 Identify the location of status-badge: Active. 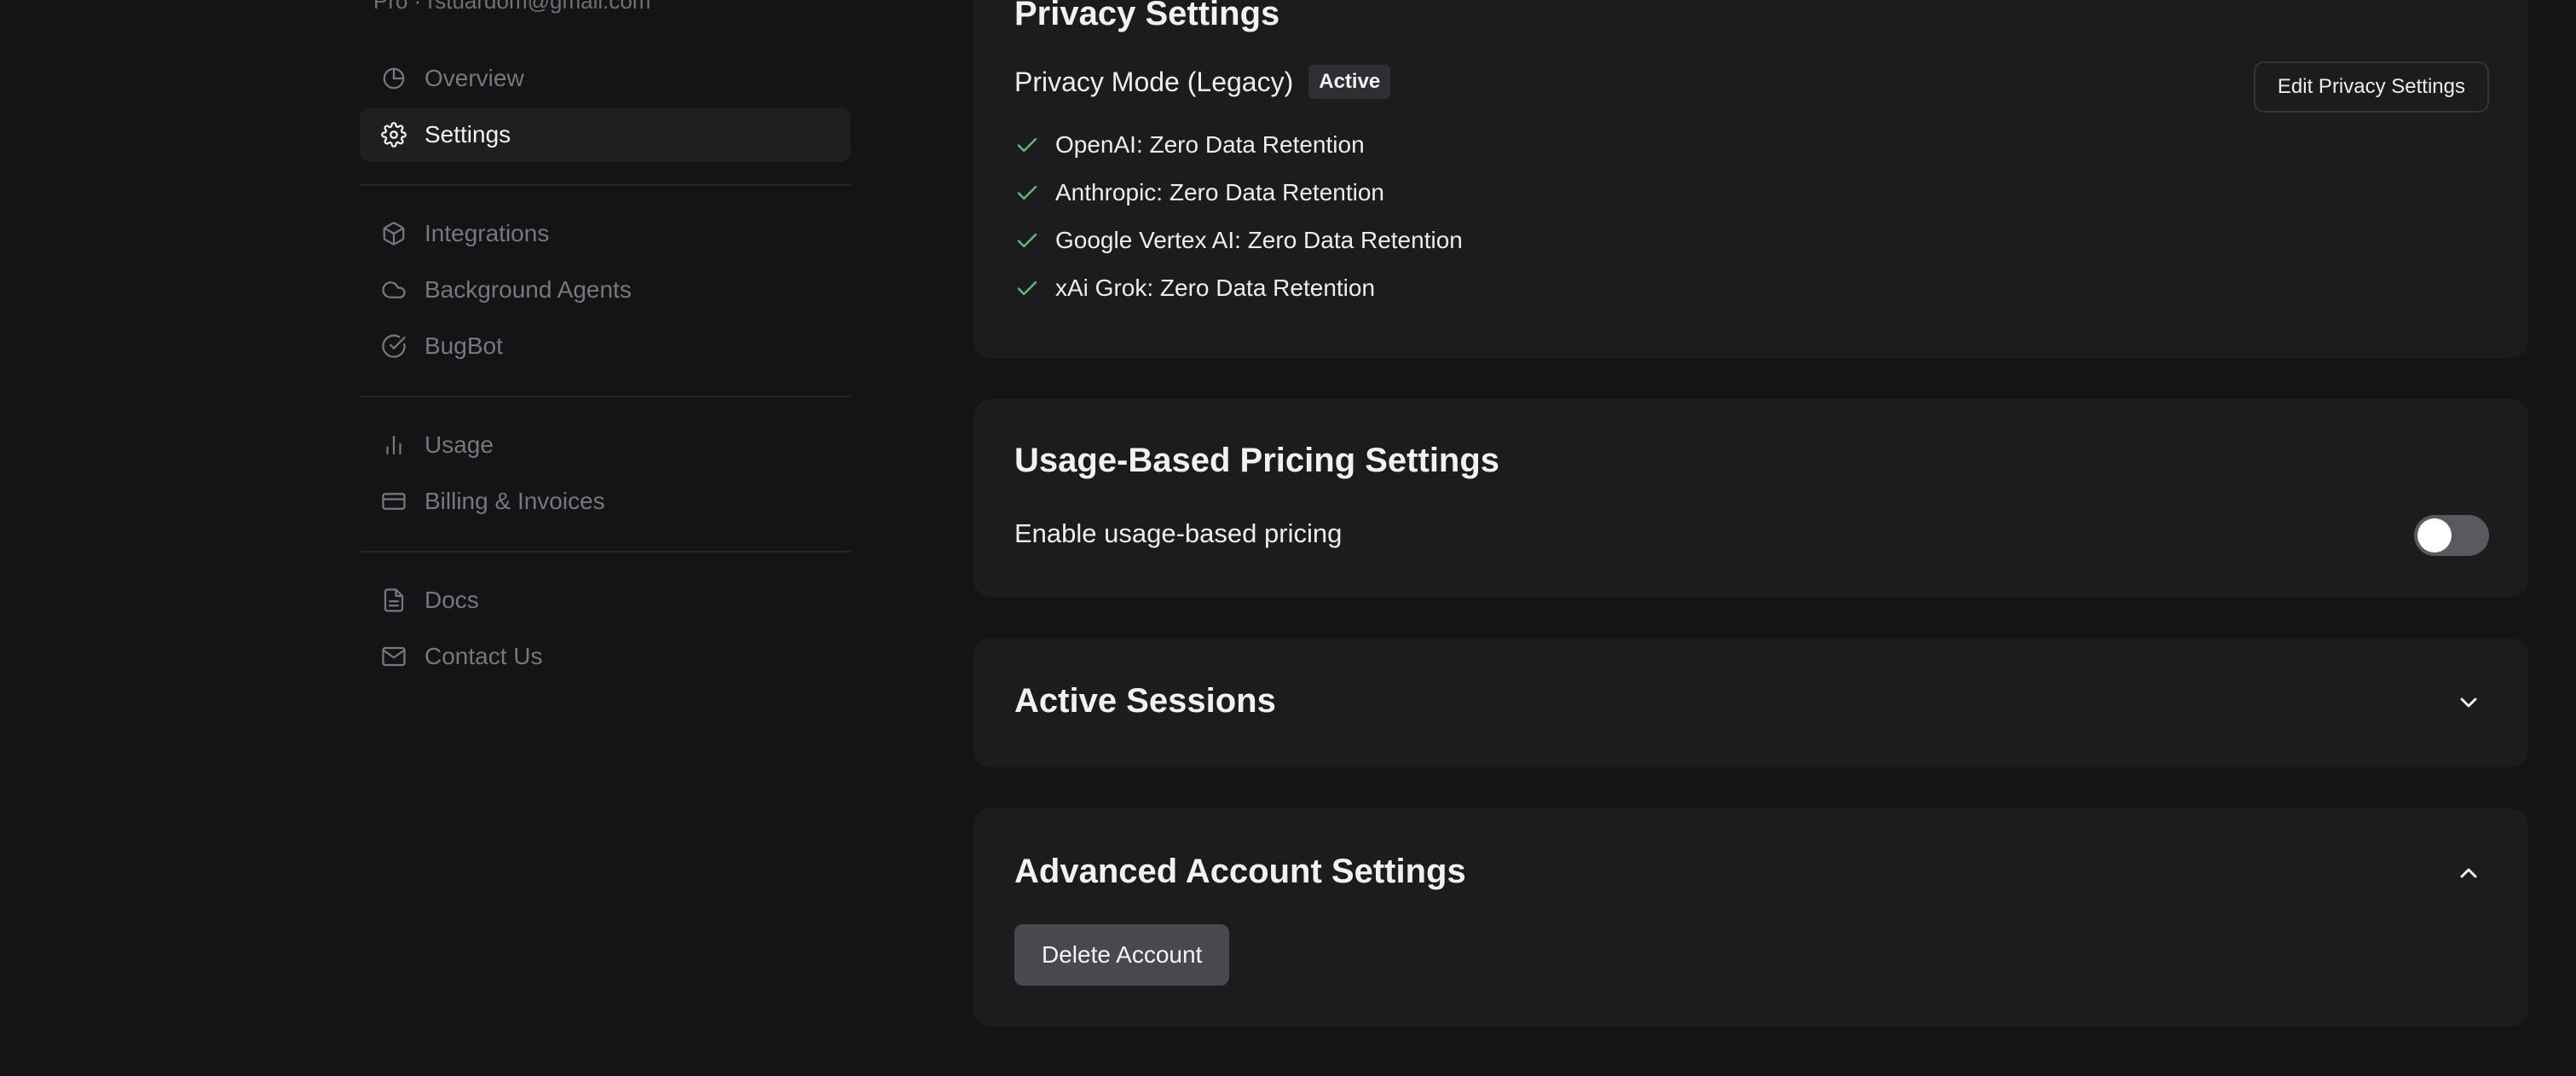
(1349, 82).